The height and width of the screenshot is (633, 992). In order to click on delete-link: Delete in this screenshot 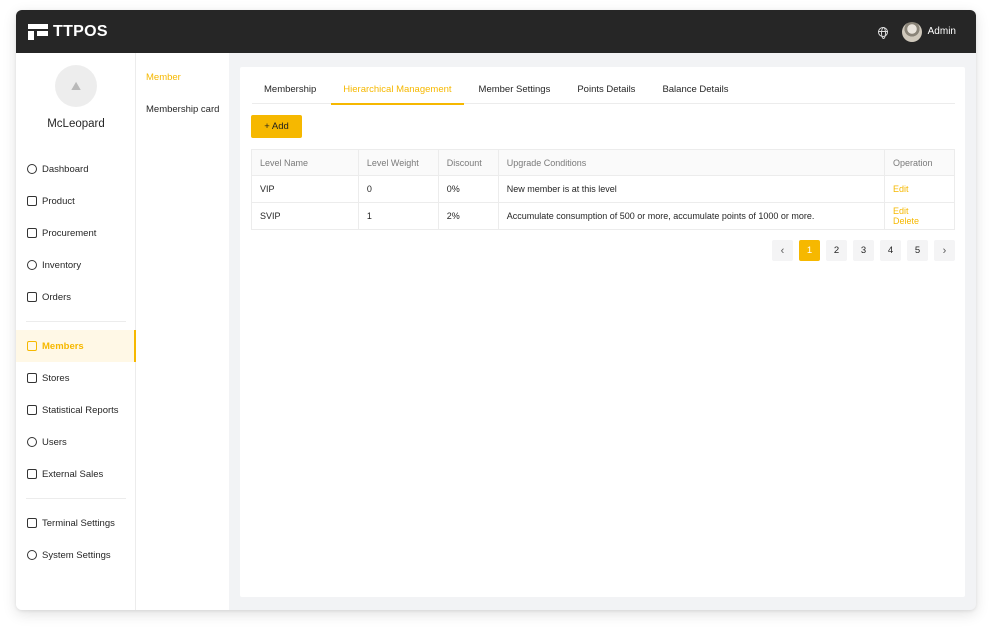, I will do `click(906, 221)`.